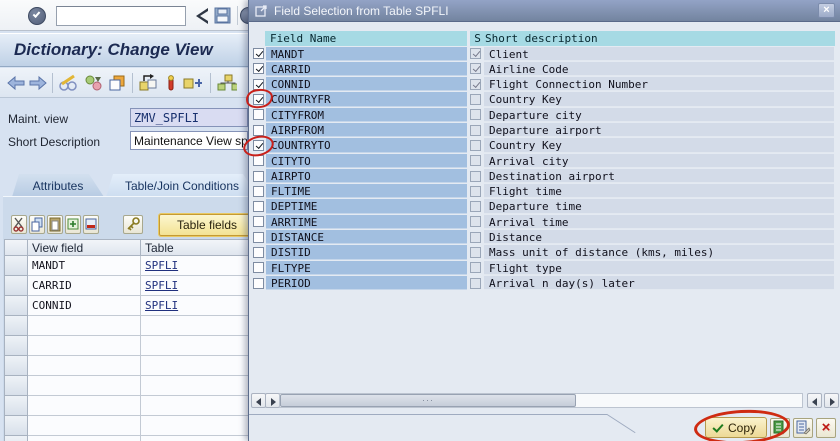 Image resolution: width=840 pixels, height=441 pixels. I want to click on table-fields-button: Table fields, so click(207, 225).